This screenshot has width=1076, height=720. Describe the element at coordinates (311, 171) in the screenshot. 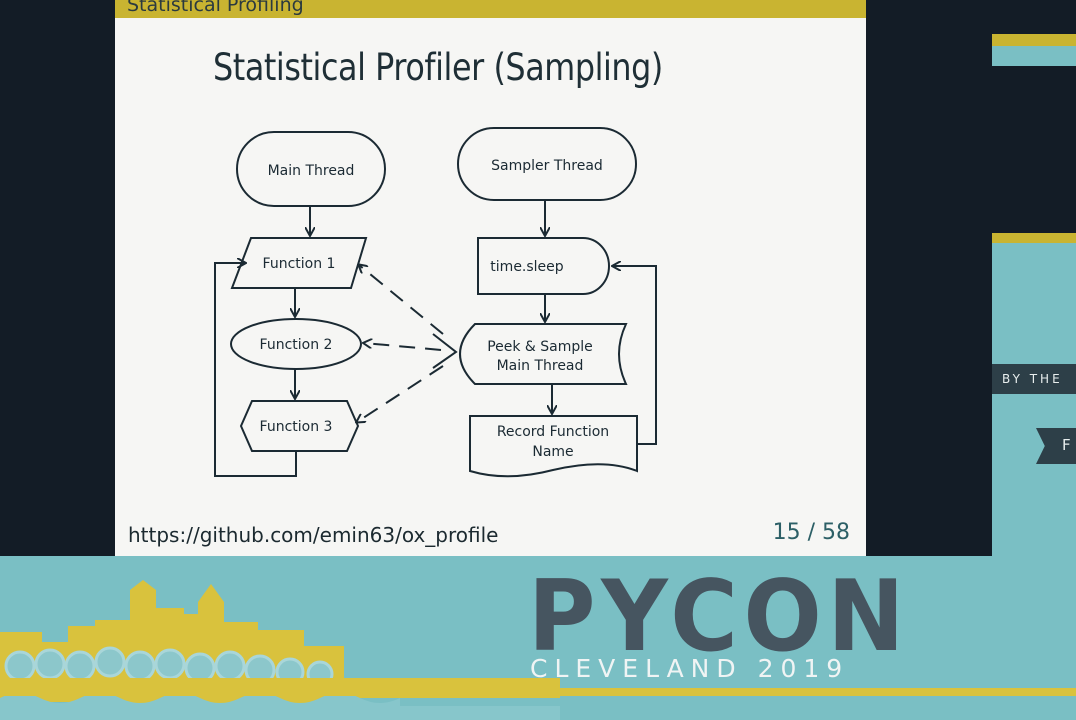

I see `main-thread-label: Main Thread` at that location.